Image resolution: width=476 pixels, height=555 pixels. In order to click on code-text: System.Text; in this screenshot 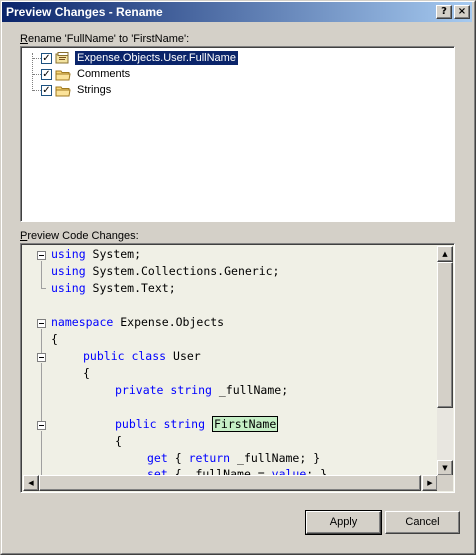, I will do `click(130, 288)`.